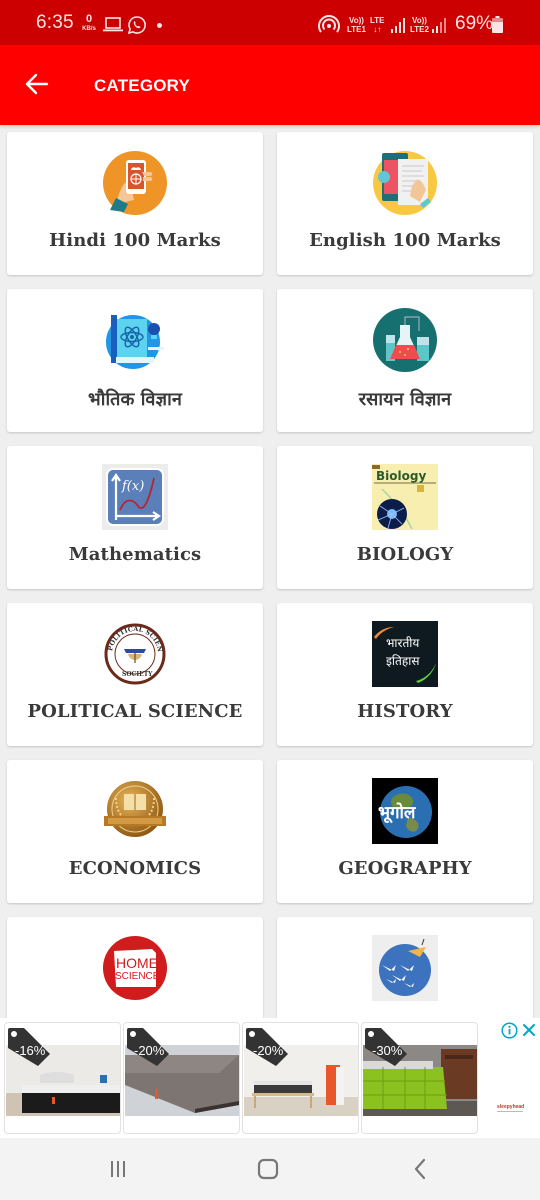 This screenshot has width=540, height=1200. I want to click on biology-book-icon: Biology, so click(405, 497).